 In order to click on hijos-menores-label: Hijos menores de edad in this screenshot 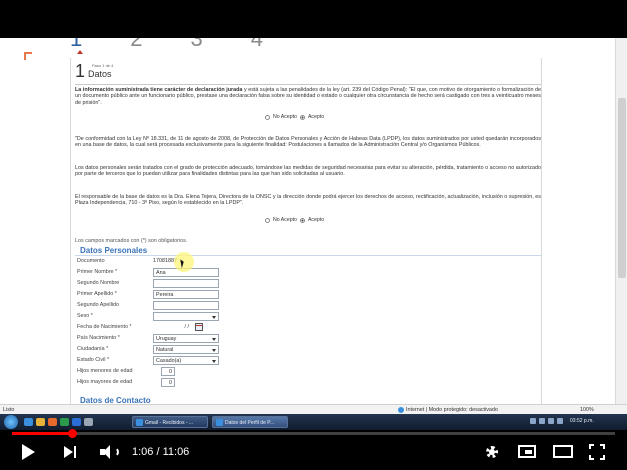, I will do `click(105, 371)`.